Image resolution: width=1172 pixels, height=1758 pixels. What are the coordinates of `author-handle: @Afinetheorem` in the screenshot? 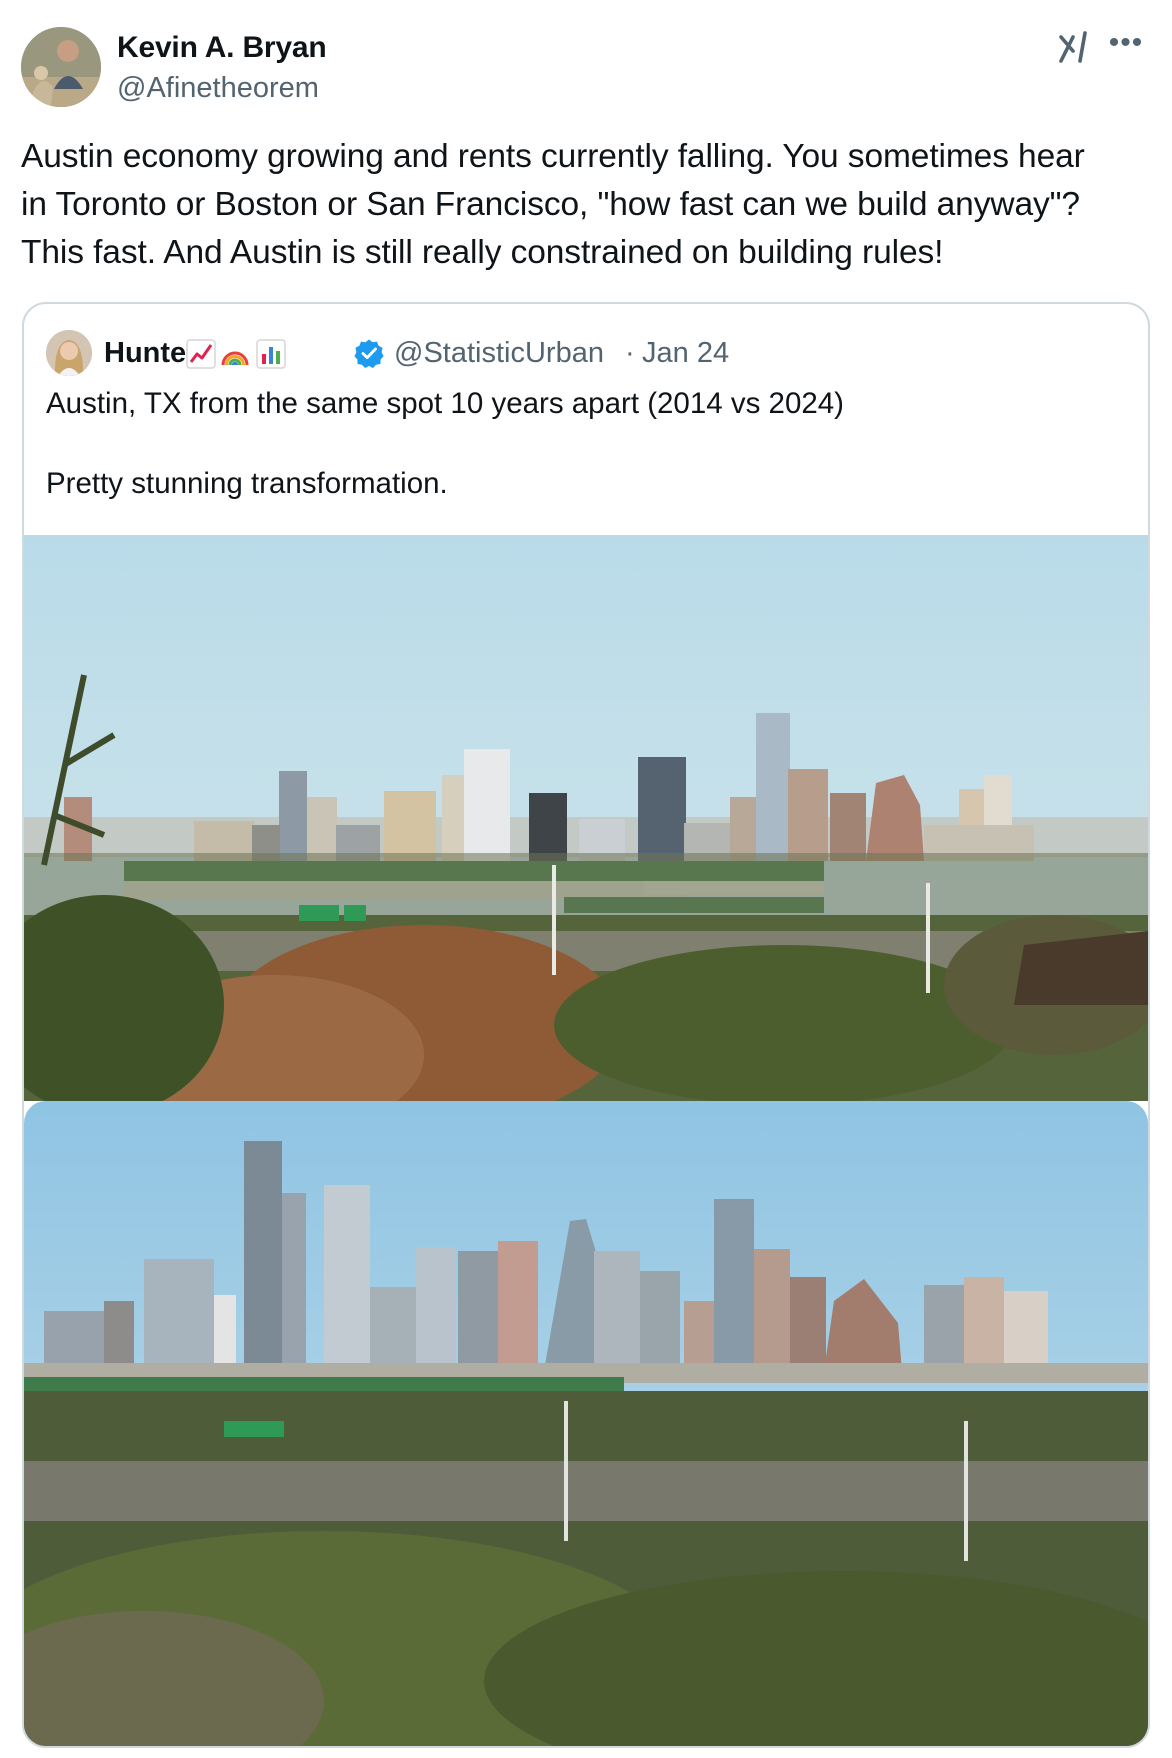 It's located at (218, 88).